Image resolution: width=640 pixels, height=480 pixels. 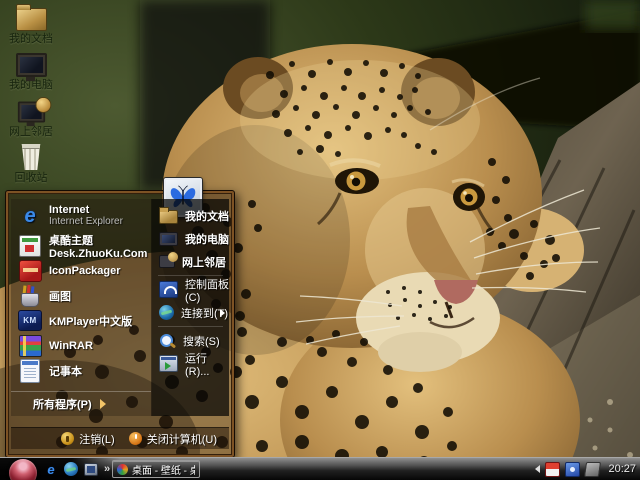 What do you see at coordinates (190, 312) in the screenshot?
I see `start-menu-item-connect-to: 连接到(T)` at bounding box center [190, 312].